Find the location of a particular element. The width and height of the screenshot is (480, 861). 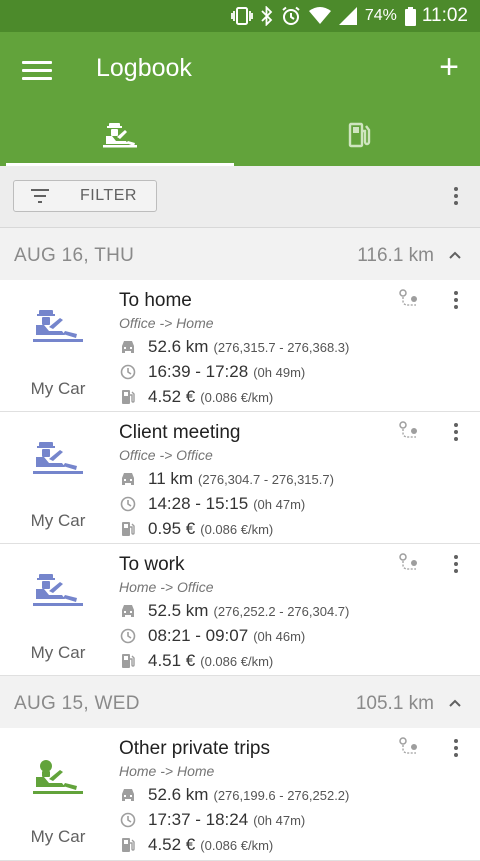

filter-bar: FILTER is located at coordinates (240, 197).